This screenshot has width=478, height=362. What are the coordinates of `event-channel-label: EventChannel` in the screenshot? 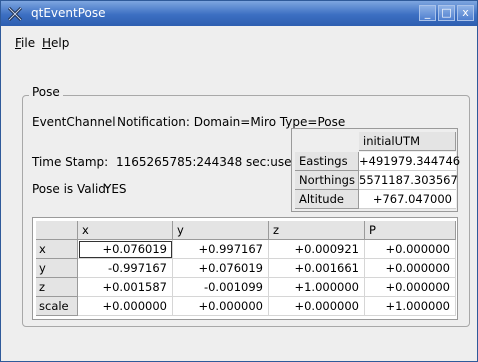 It's located at (74, 122).